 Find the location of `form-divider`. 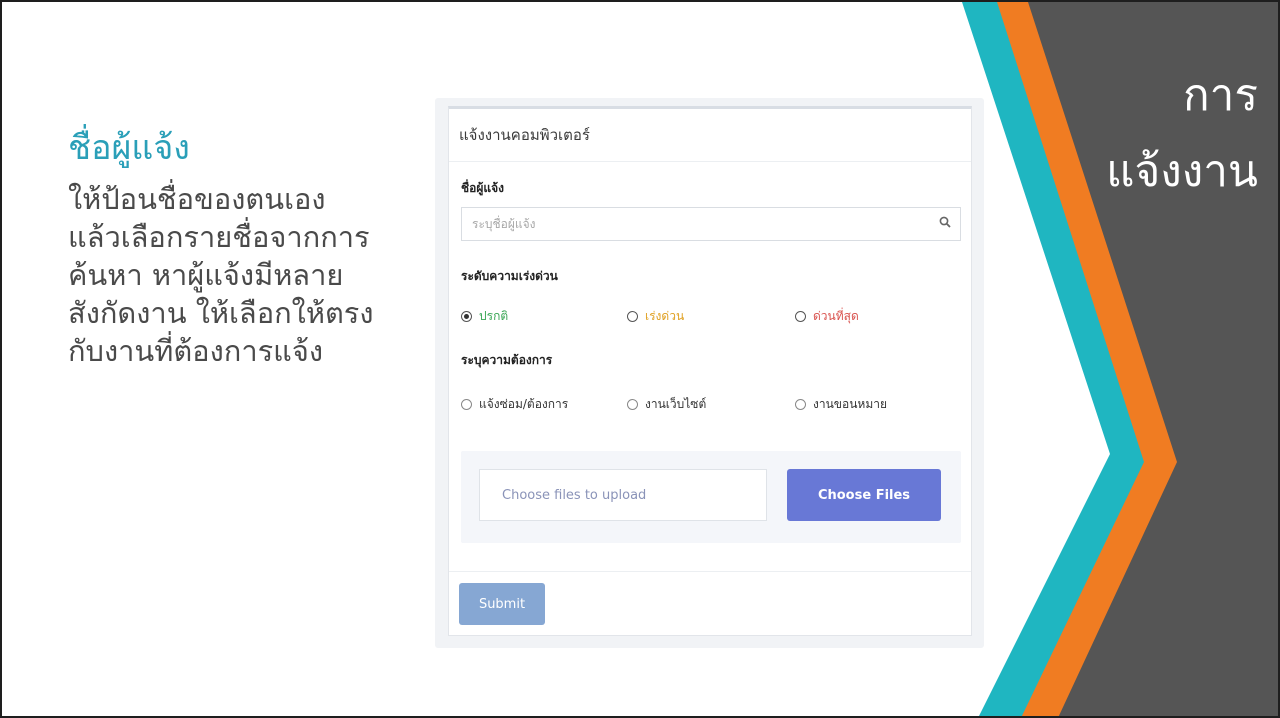

form-divider is located at coordinates (710, 571).